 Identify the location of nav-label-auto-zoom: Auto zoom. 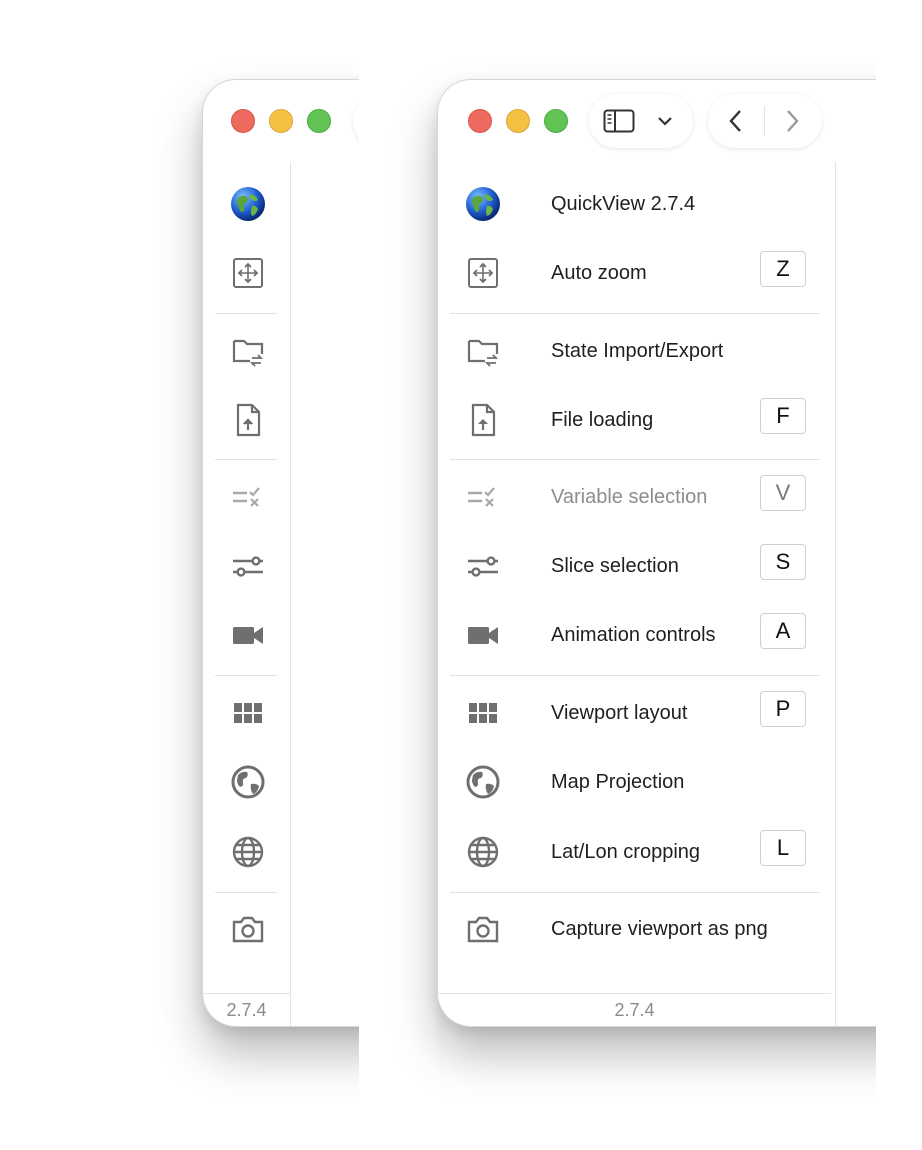
(599, 273).